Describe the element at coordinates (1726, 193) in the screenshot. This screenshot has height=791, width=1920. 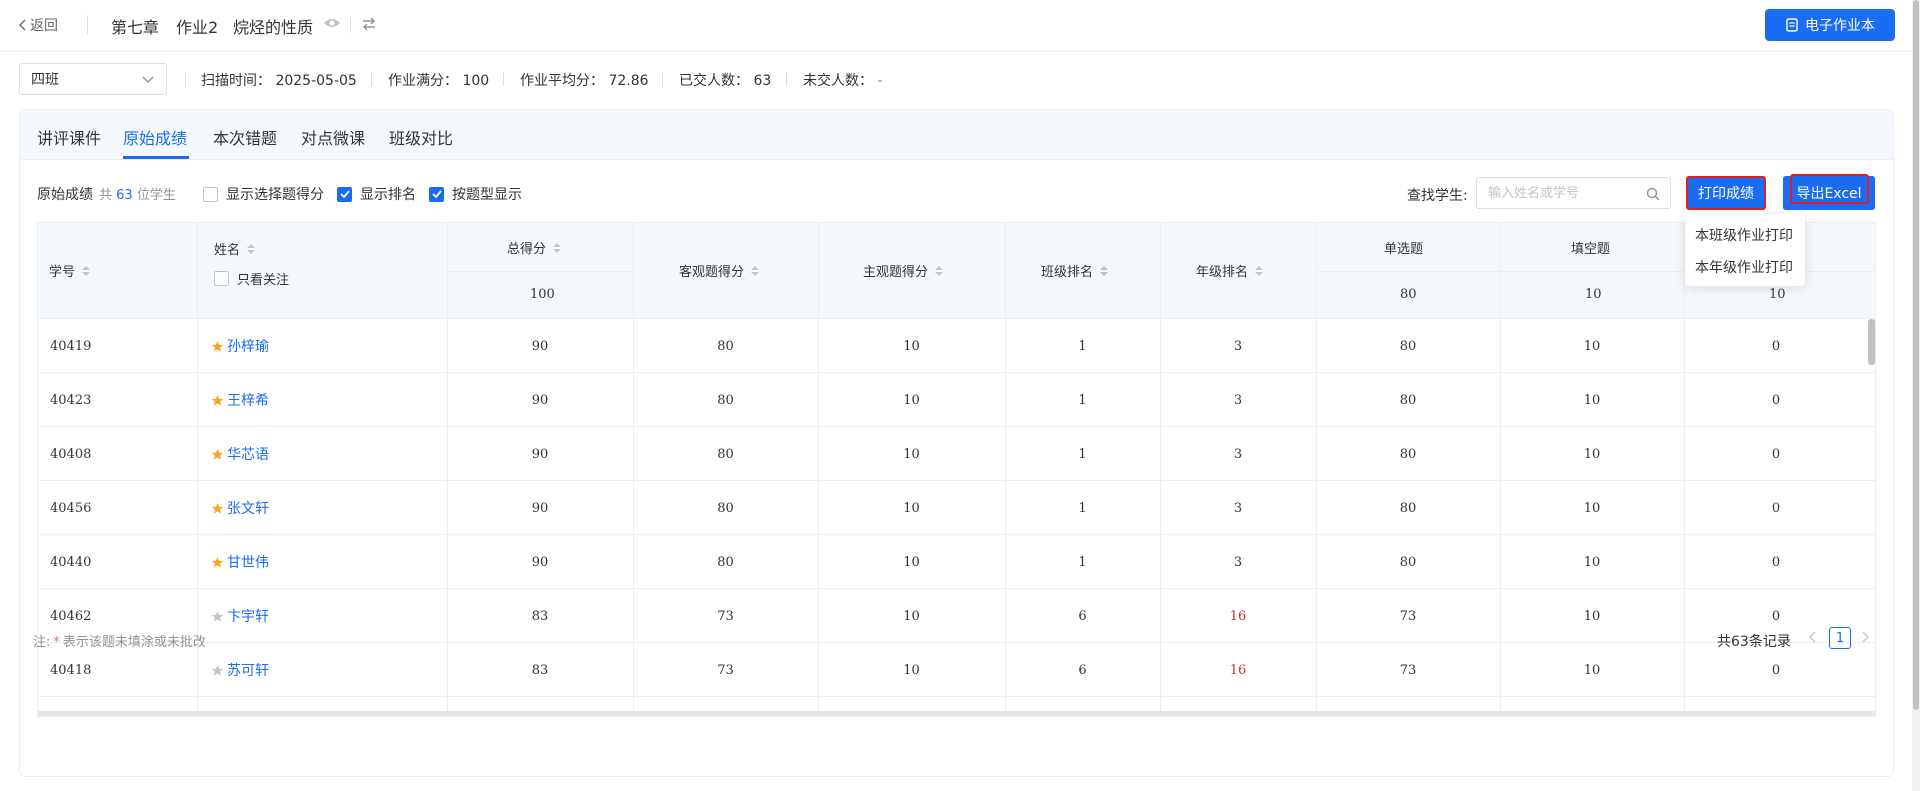
I see `print-scores-button: 打印成绩` at that location.